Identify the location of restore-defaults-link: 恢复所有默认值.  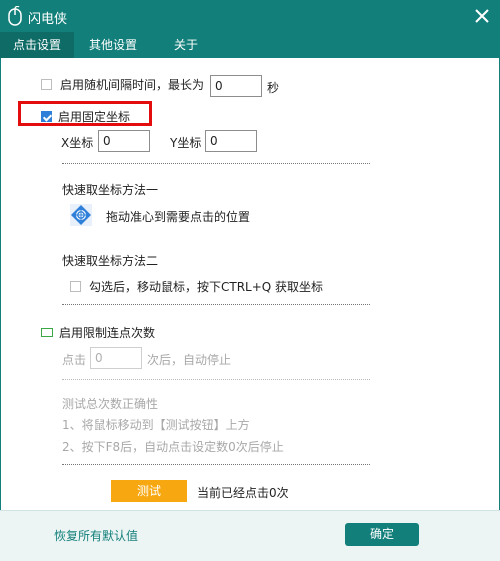
(96, 535).